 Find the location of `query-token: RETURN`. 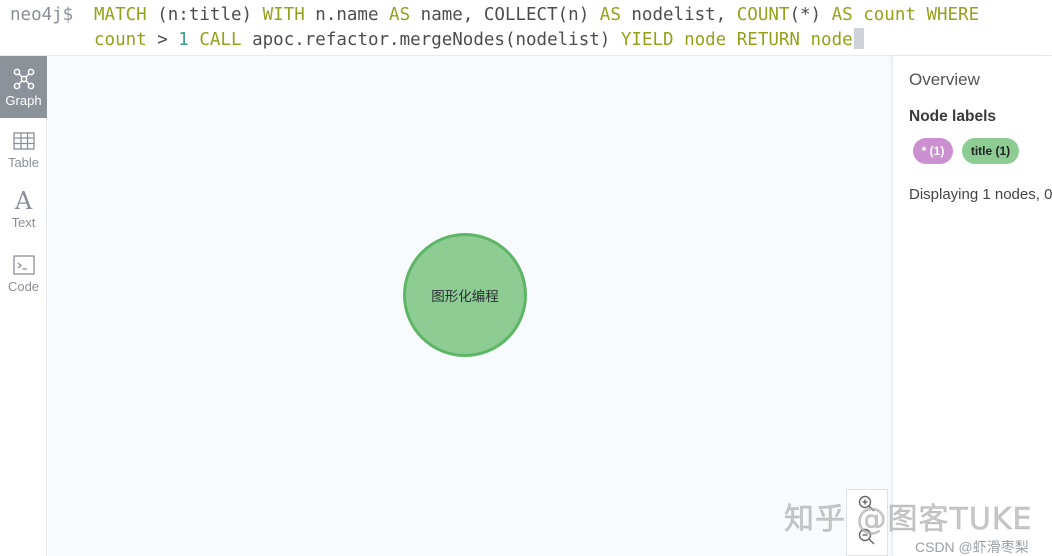

query-token: RETURN is located at coordinates (768, 40).